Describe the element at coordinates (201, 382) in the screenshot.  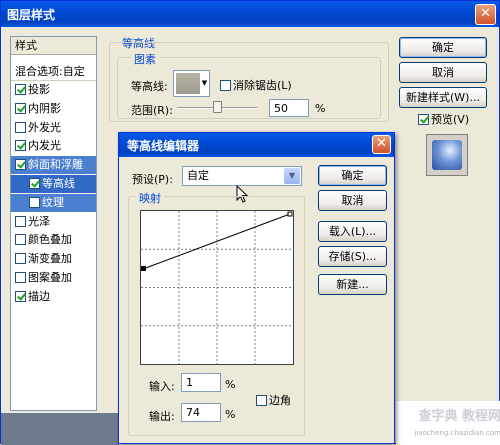
I see `input-field: 1` at that location.